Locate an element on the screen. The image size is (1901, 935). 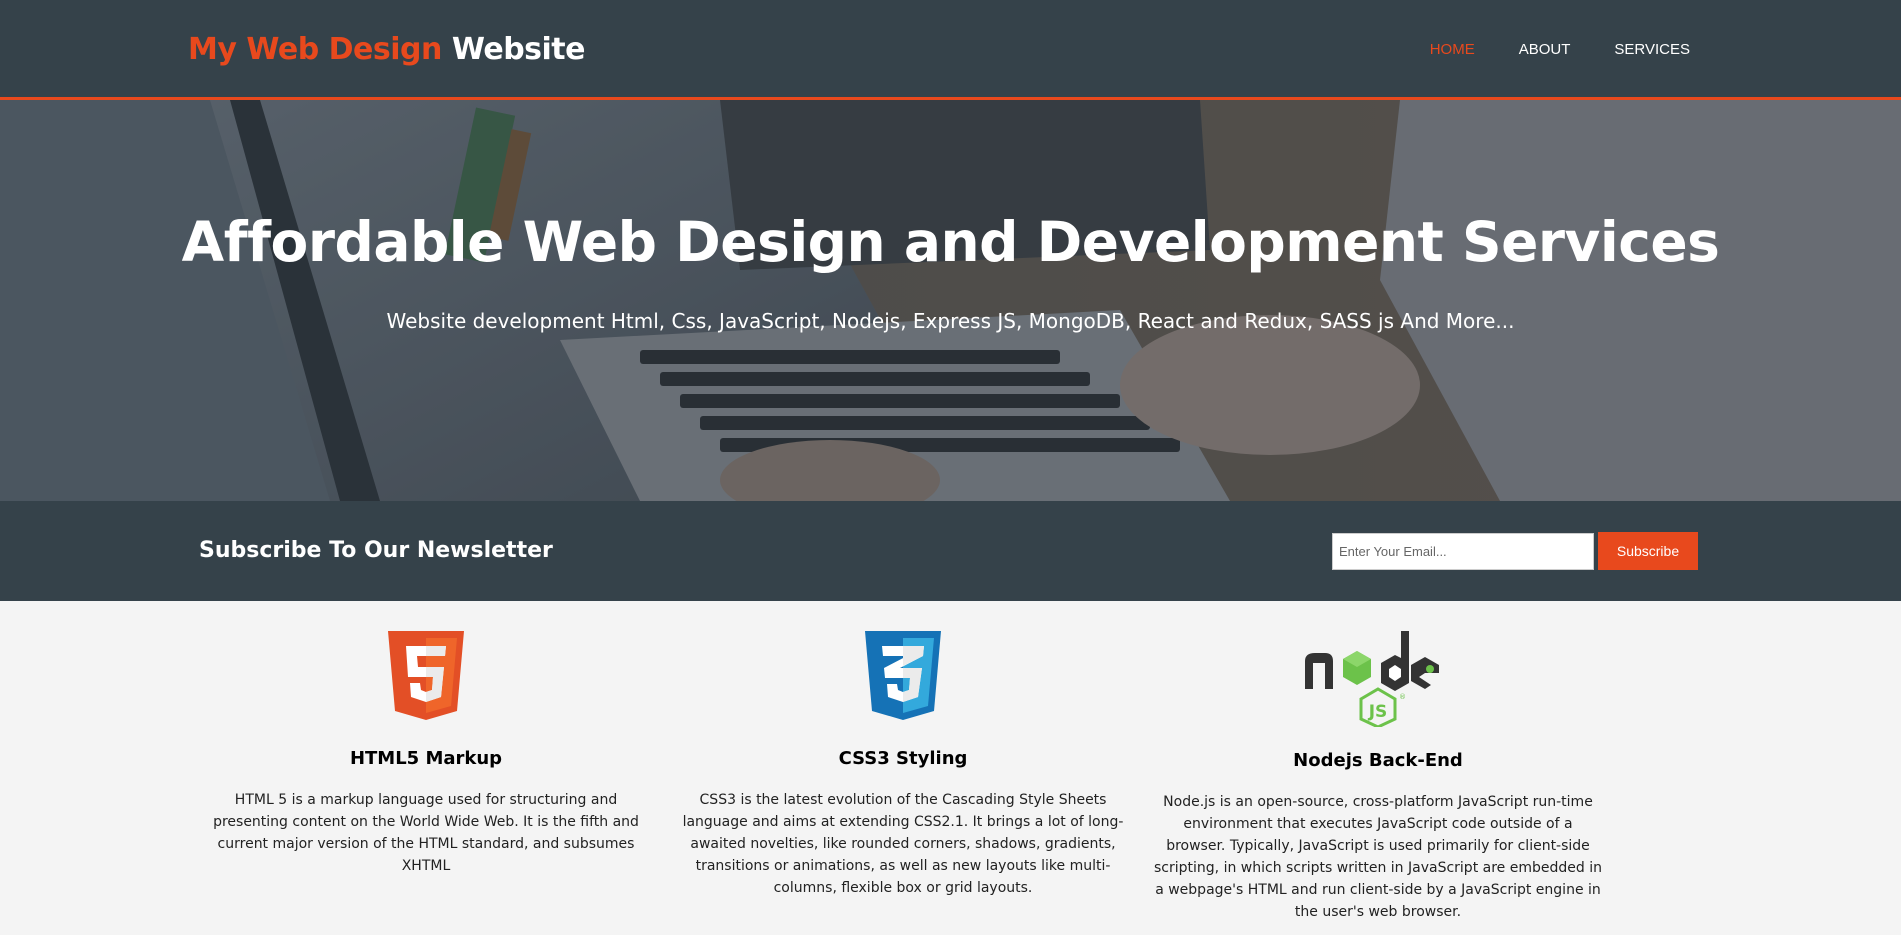
site-logo: My Web Design Website is located at coordinates (387, 49).